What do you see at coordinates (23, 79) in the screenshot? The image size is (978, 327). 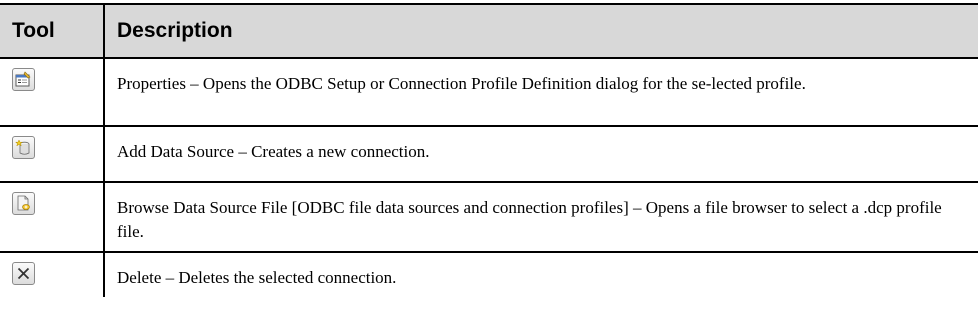 I see `properties-icon` at bounding box center [23, 79].